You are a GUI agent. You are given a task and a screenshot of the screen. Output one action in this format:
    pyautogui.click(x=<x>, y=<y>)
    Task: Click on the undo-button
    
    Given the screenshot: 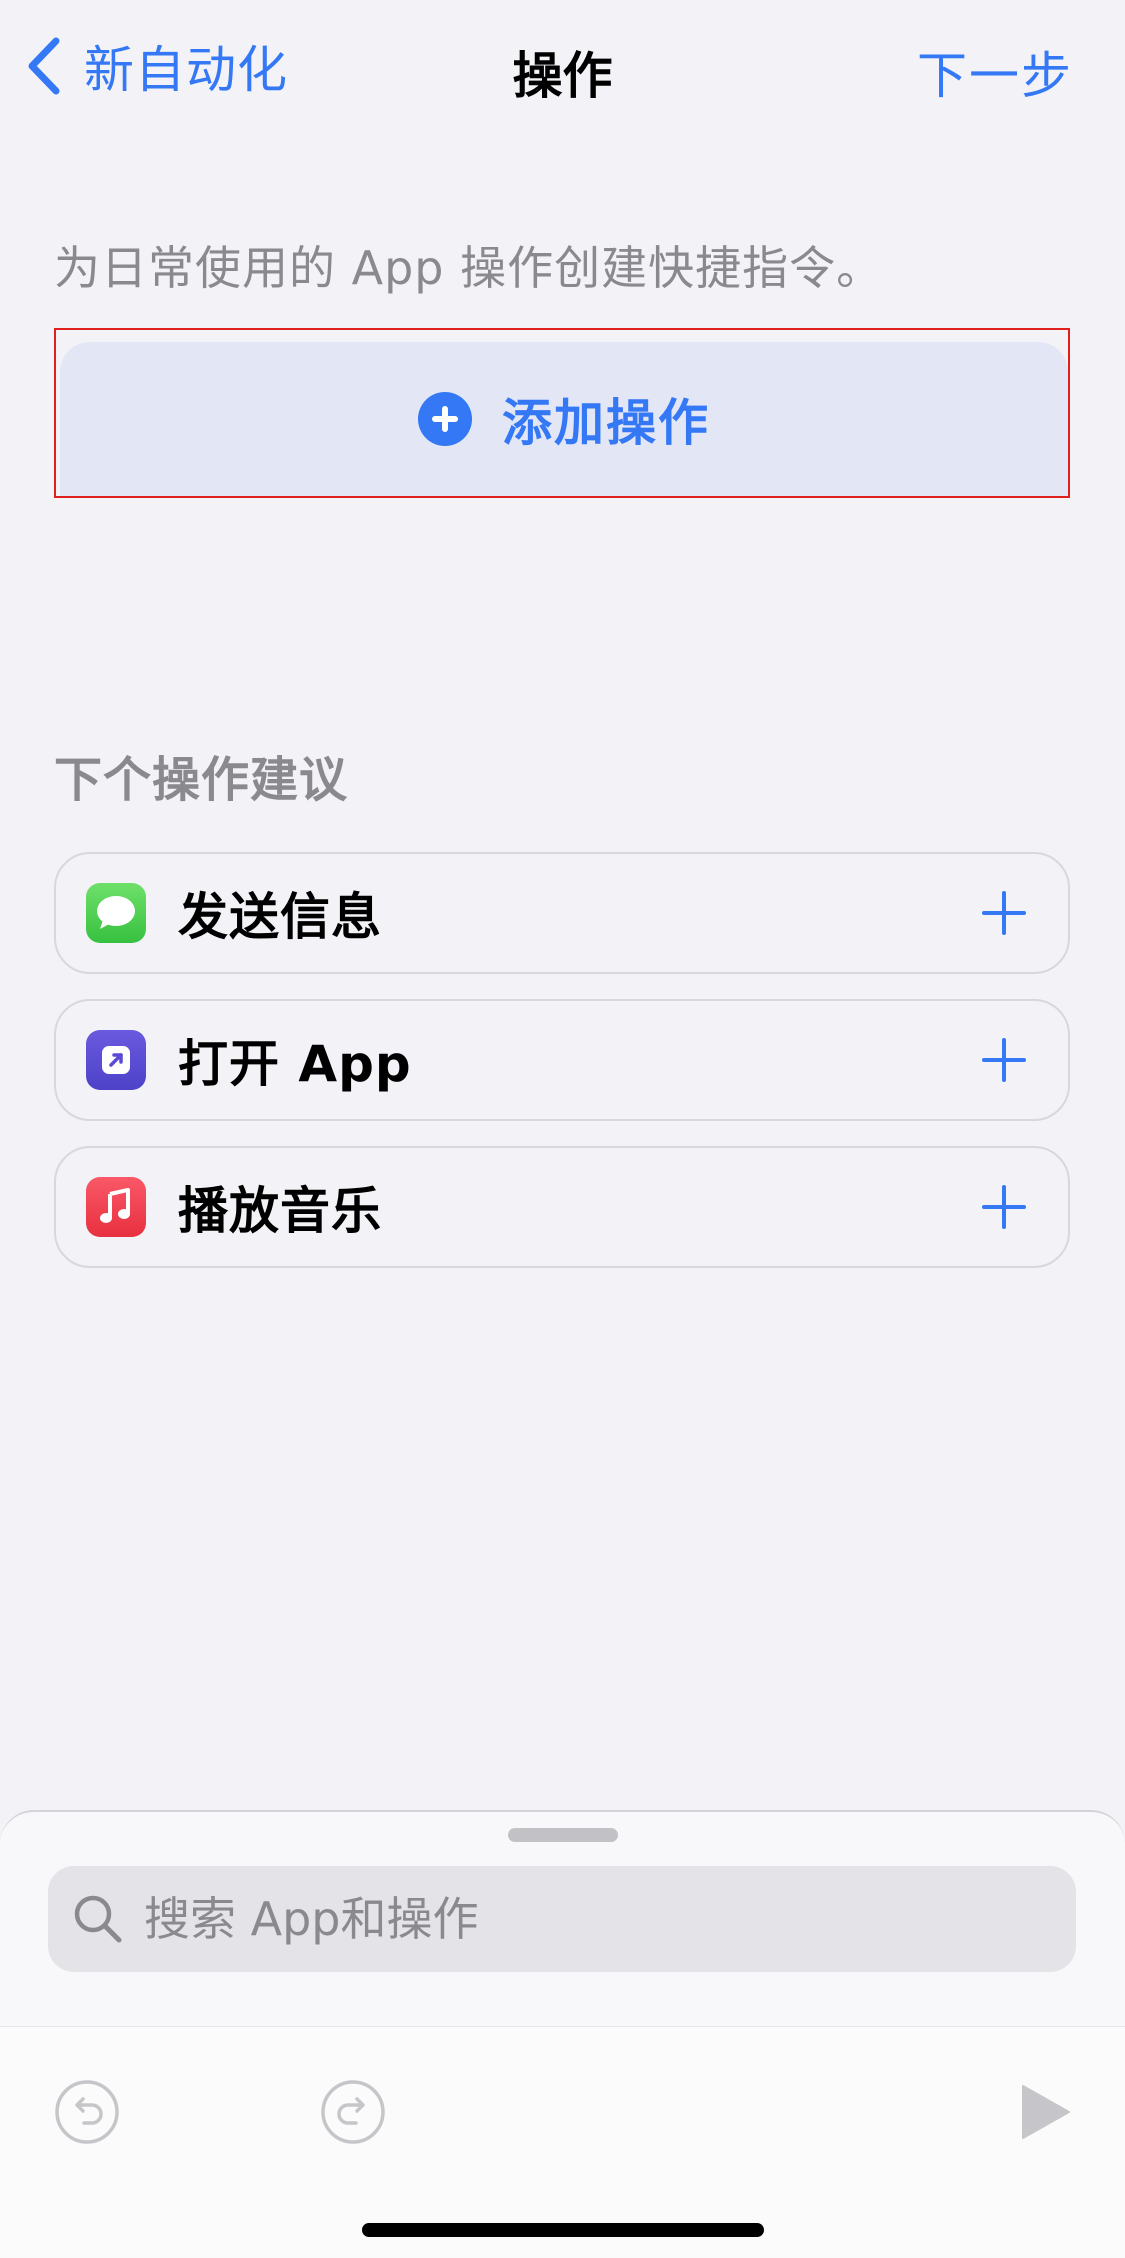 What is the action you would take?
    pyautogui.click(x=87, y=2112)
    